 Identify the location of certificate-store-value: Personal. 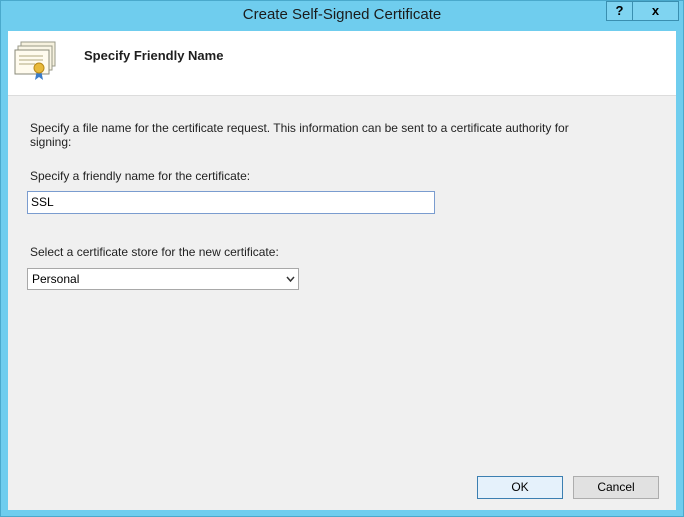
(56, 279).